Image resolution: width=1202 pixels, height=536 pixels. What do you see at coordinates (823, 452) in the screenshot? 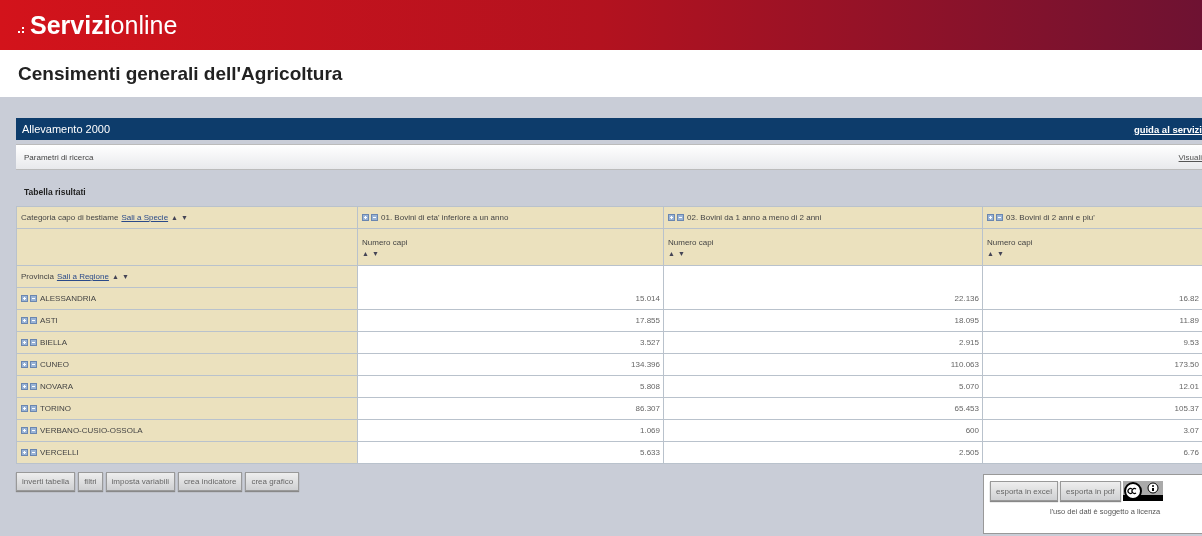
I see `table-cell: 2.505` at bounding box center [823, 452].